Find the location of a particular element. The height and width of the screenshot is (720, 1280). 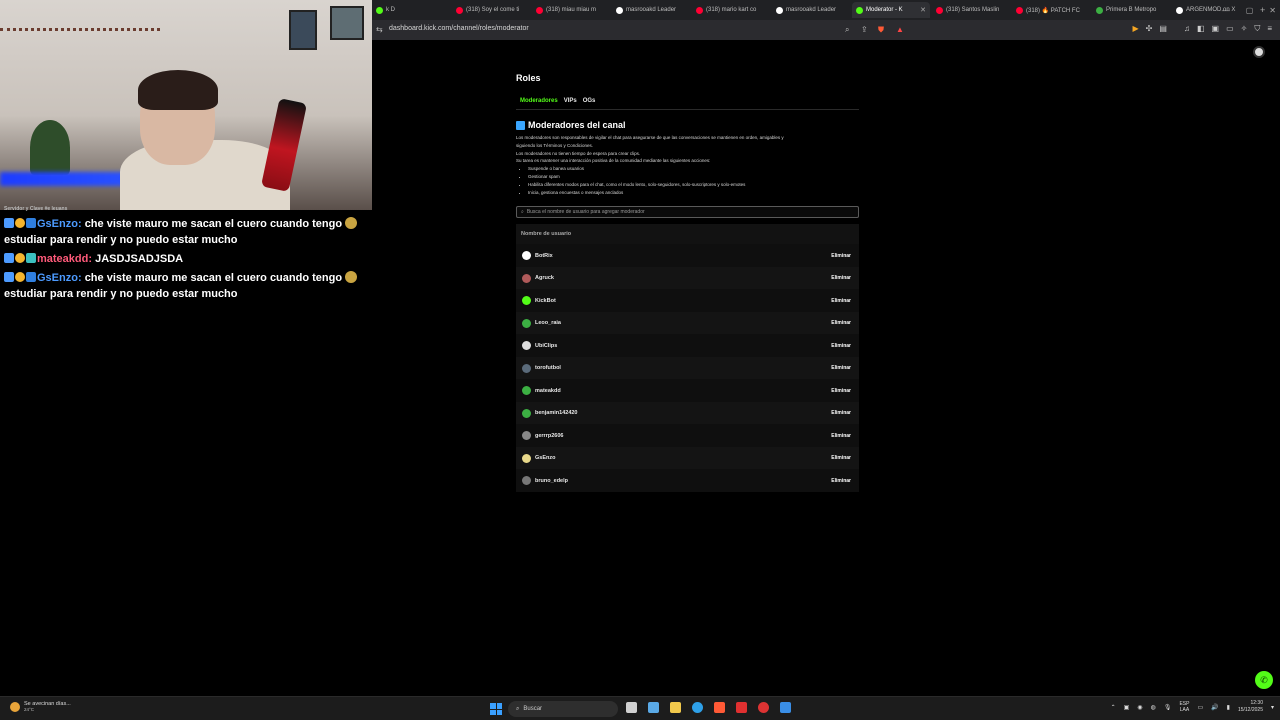

moderator-username: bruno_edelp is located at coordinates (551, 481).